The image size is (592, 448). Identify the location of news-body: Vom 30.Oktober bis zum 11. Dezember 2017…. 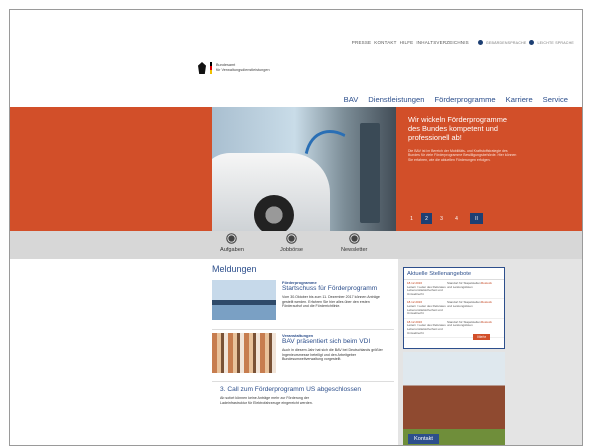
(331, 302).